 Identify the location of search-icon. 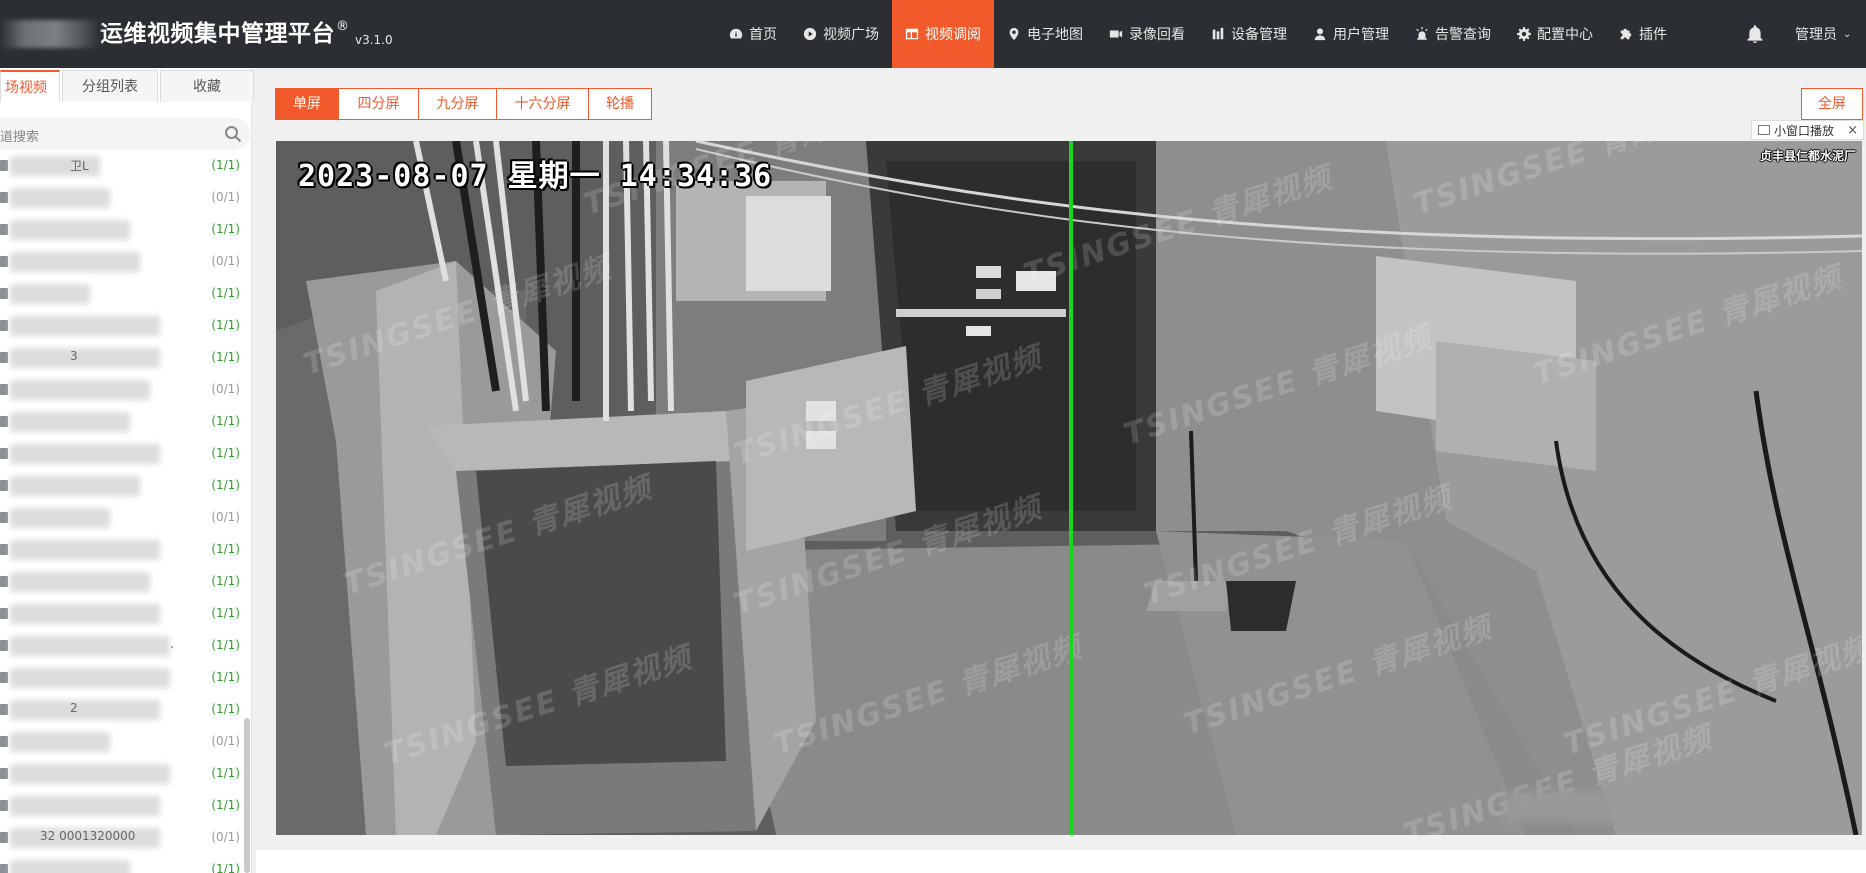
(233, 134).